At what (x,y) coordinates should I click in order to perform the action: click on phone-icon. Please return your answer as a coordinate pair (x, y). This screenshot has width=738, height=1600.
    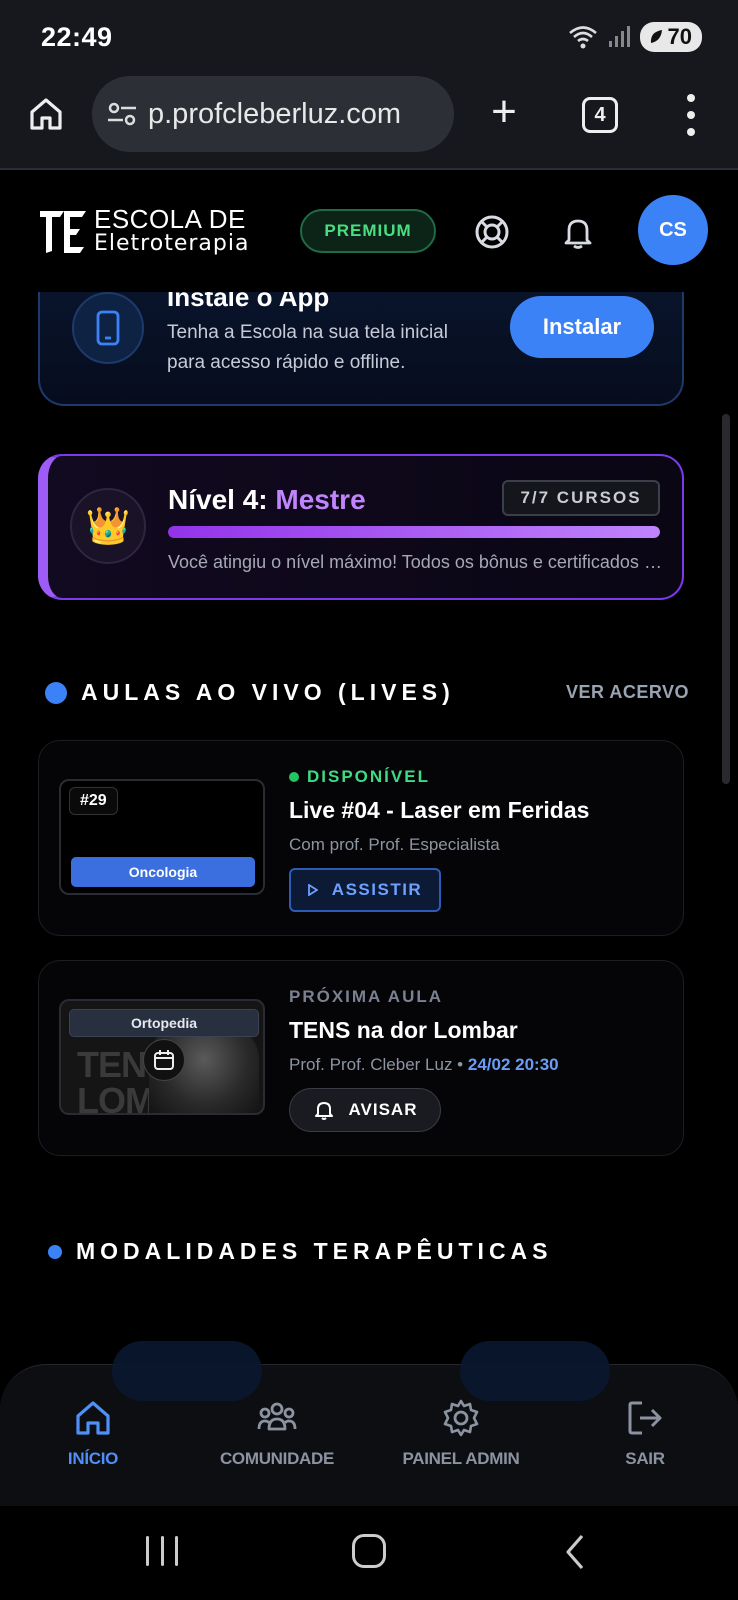
    Looking at the image, I should click on (108, 328).